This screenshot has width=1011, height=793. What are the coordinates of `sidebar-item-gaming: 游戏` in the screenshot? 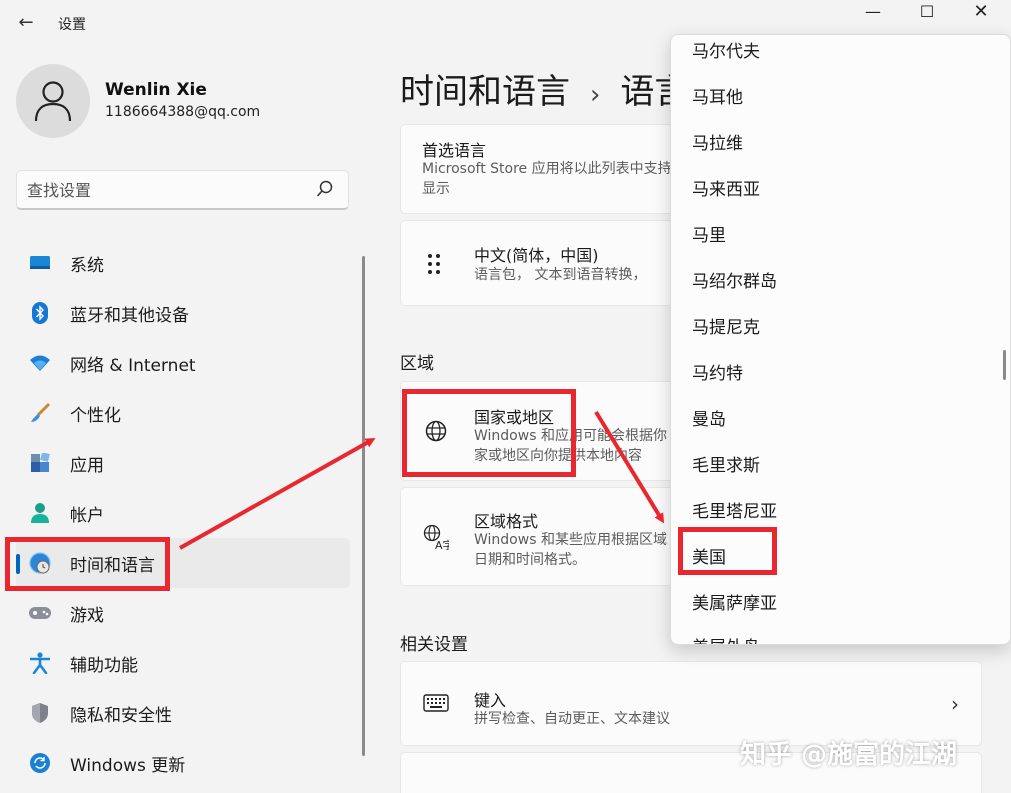 It's located at (183, 613).